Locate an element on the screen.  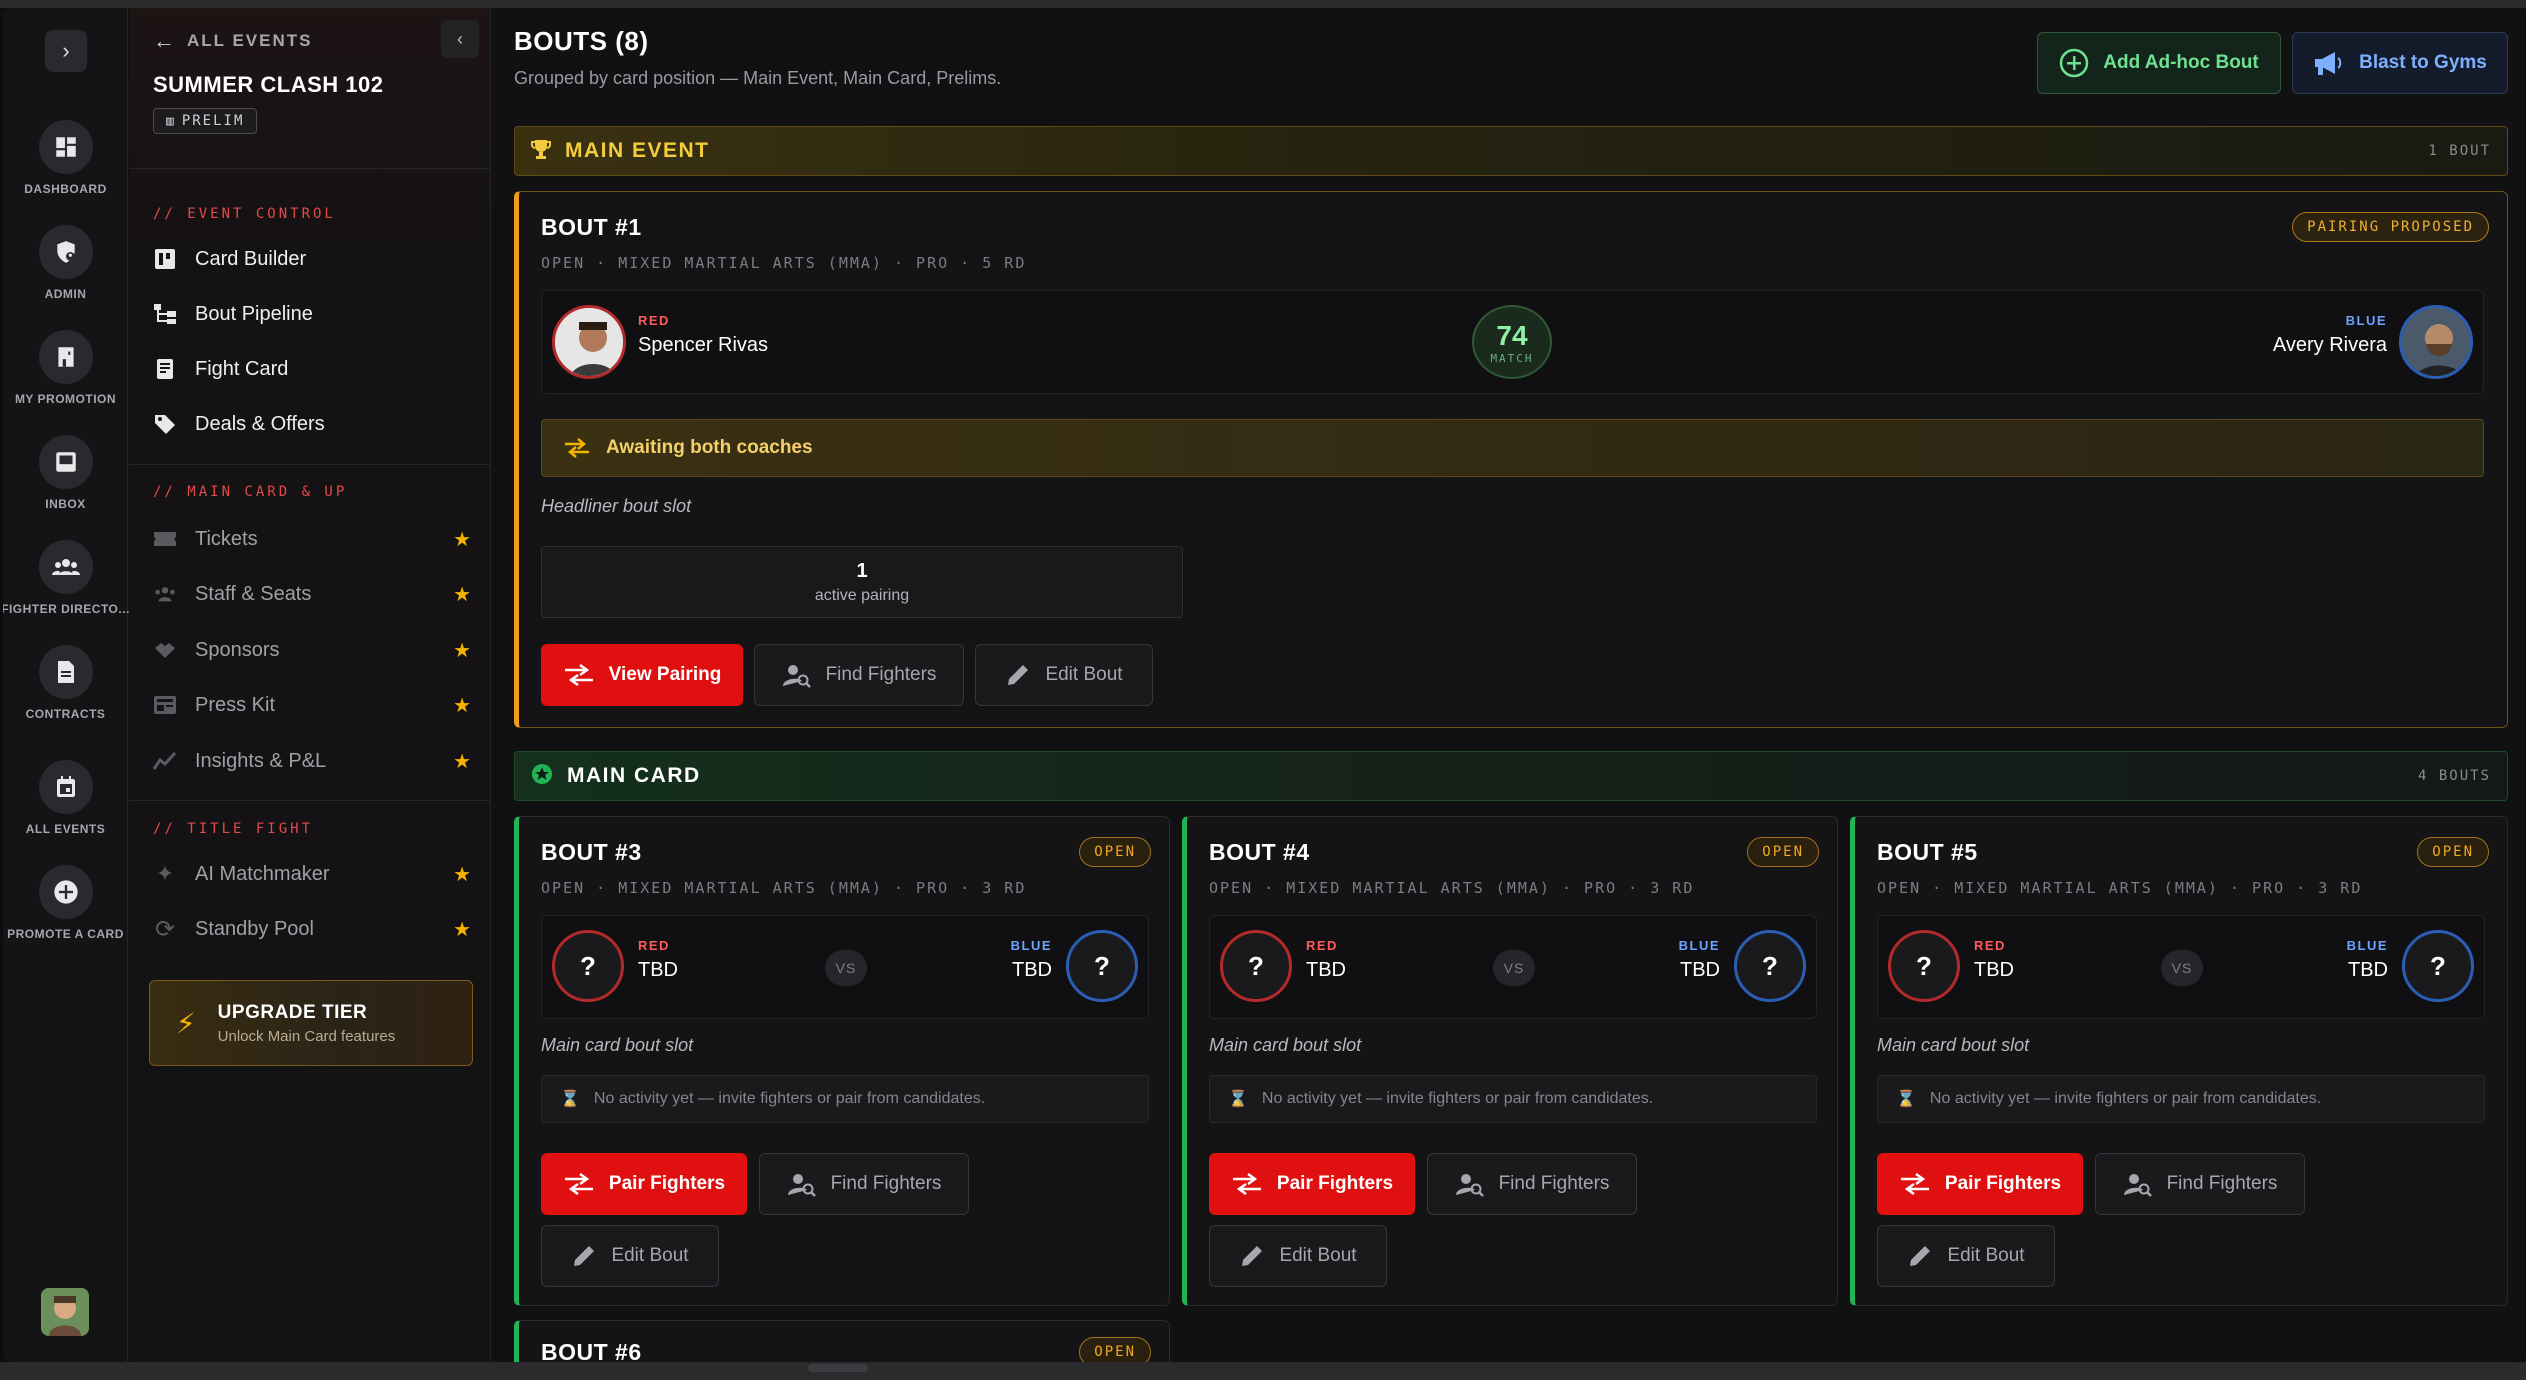
rail-item-promote-a-card: PROMOTE A CARD is located at coordinates (65, 903).